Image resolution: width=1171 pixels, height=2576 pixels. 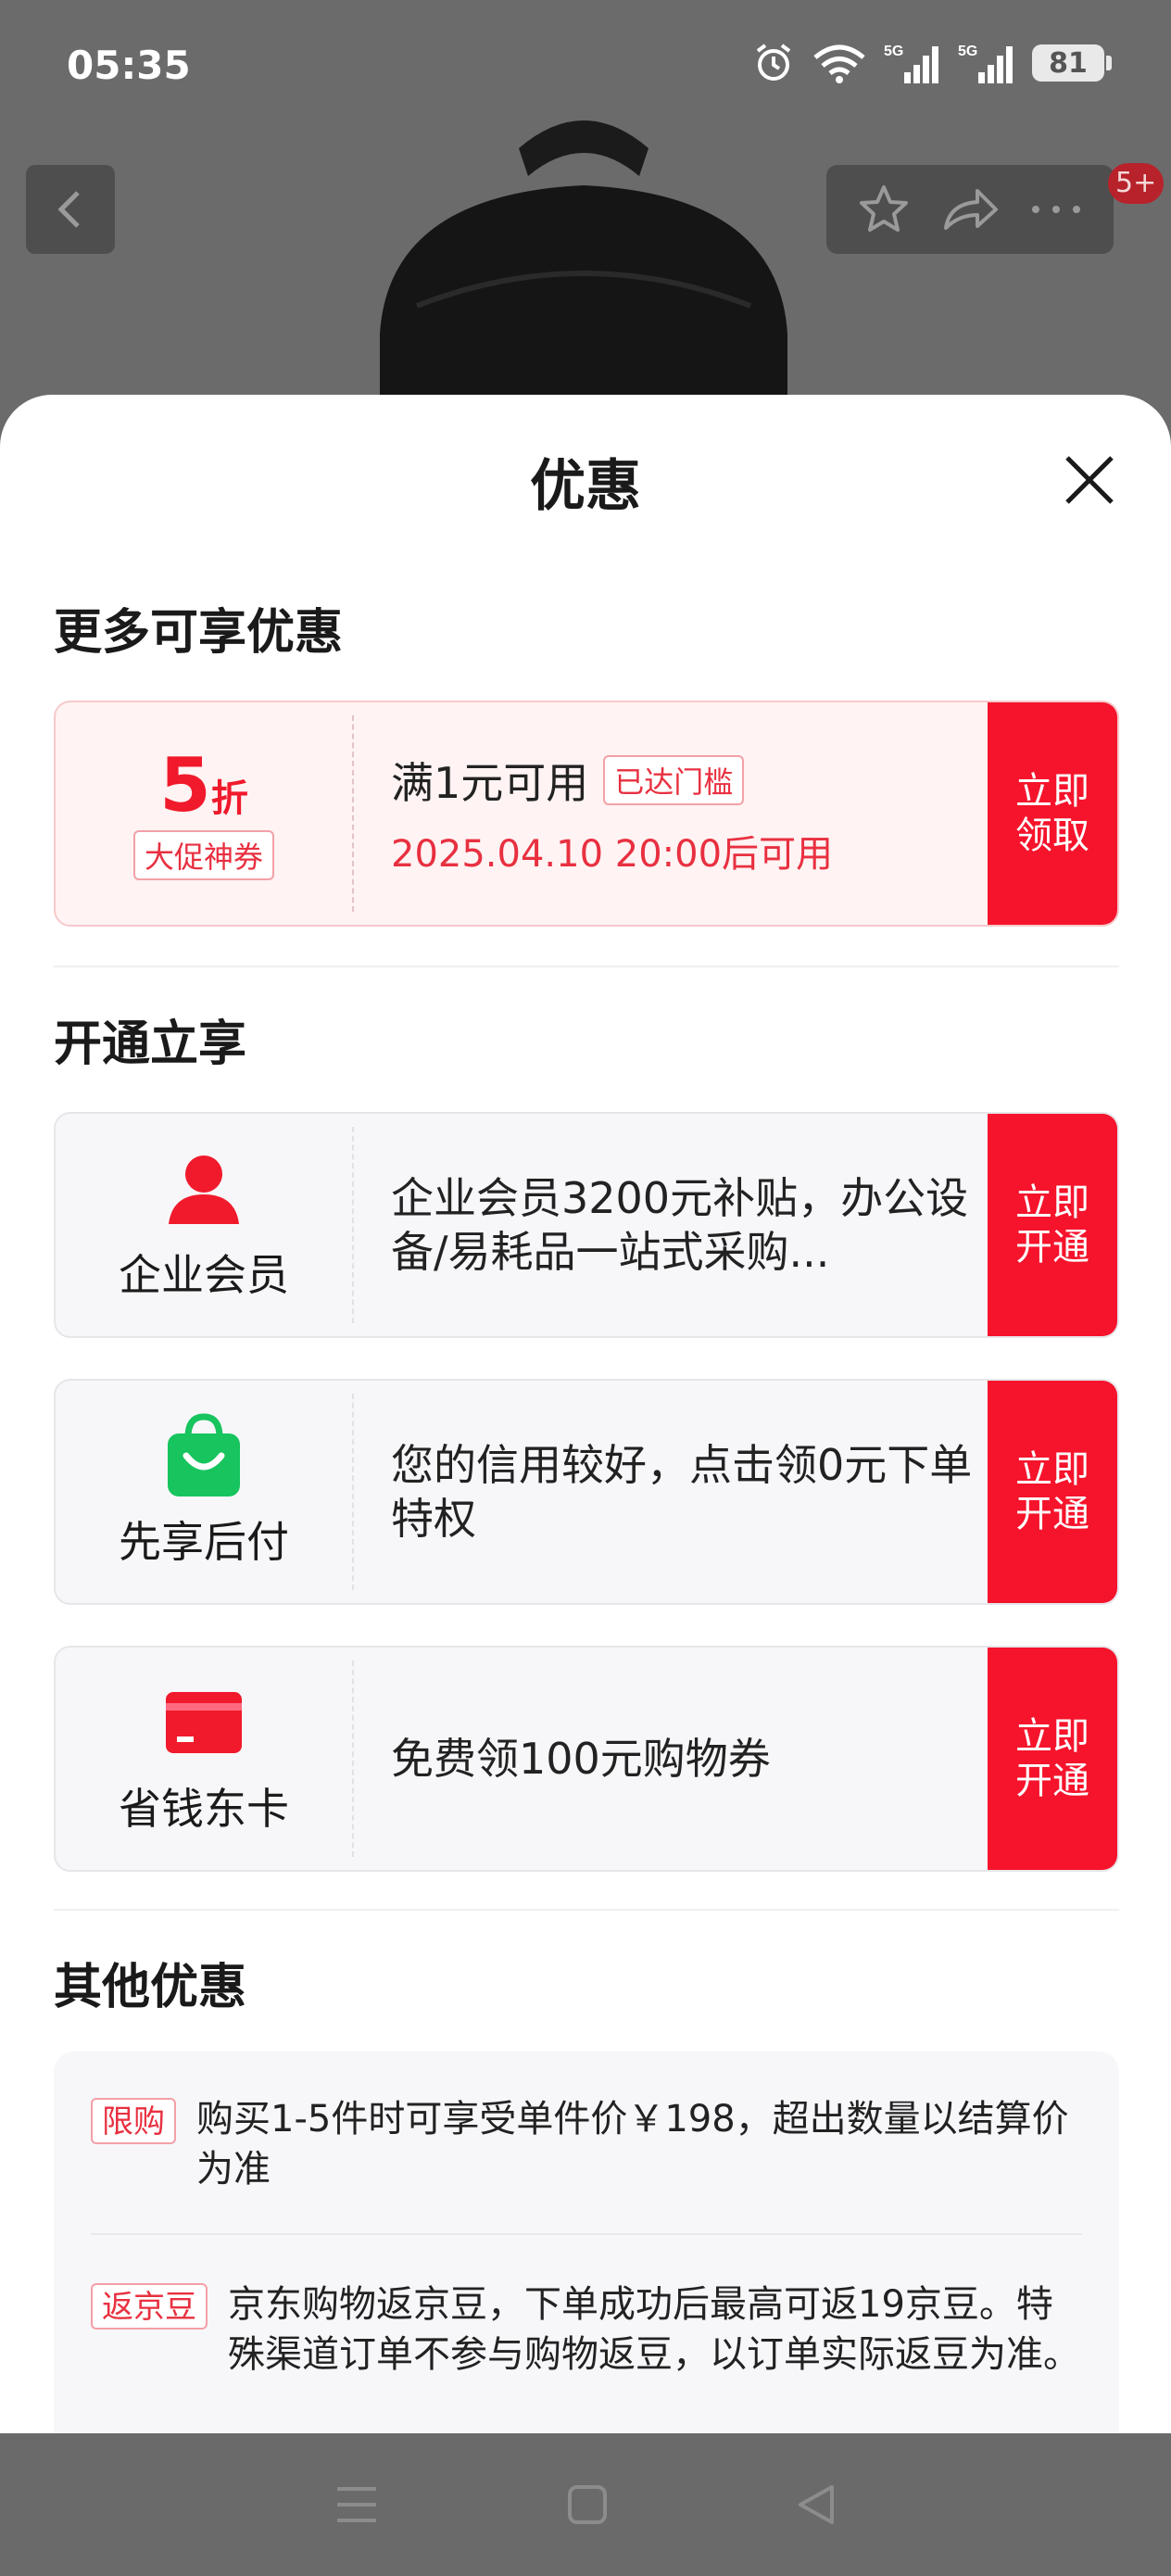 I want to click on coupon-type-tag: 大促神券, so click(x=203, y=855).